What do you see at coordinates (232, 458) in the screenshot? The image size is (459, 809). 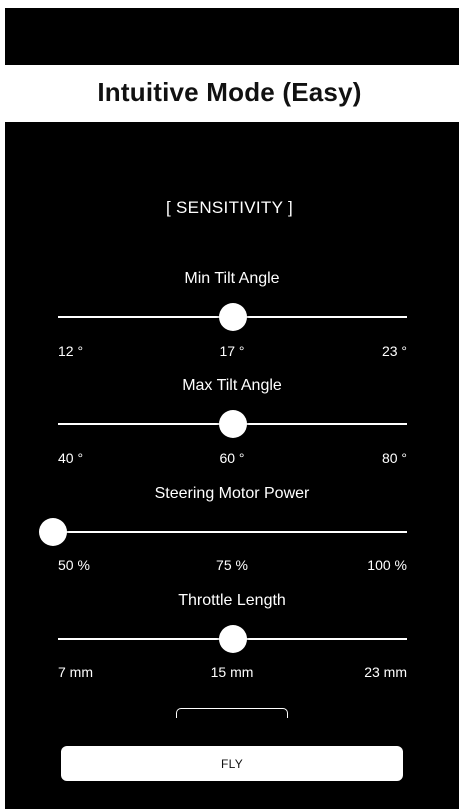 I see `max-tilt-angle-mid-label: 60 °` at bounding box center [232, 458].